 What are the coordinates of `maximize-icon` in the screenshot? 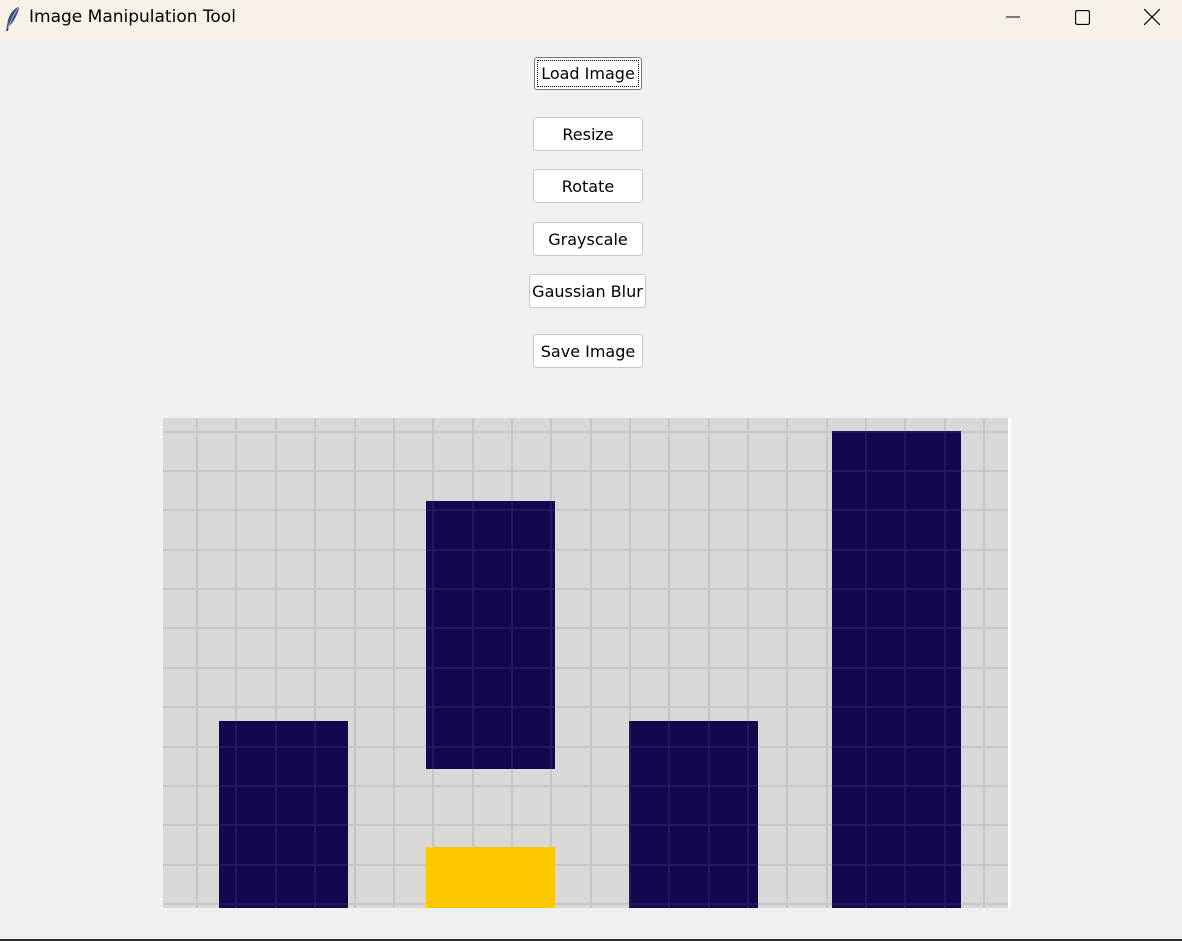 It's located at (1082, 17).